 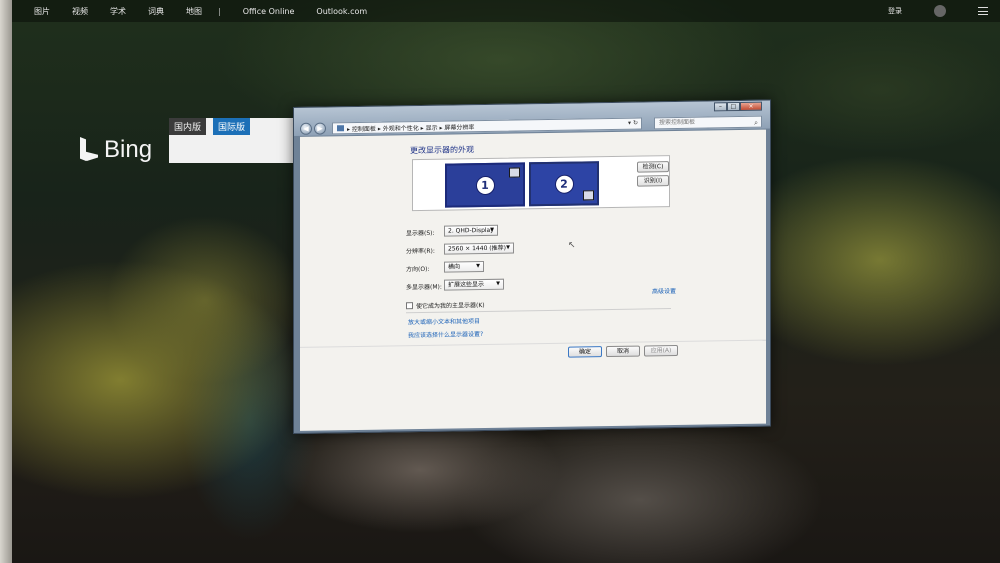 I want to click on maximize-icon: □, so click(x=733, y=106).